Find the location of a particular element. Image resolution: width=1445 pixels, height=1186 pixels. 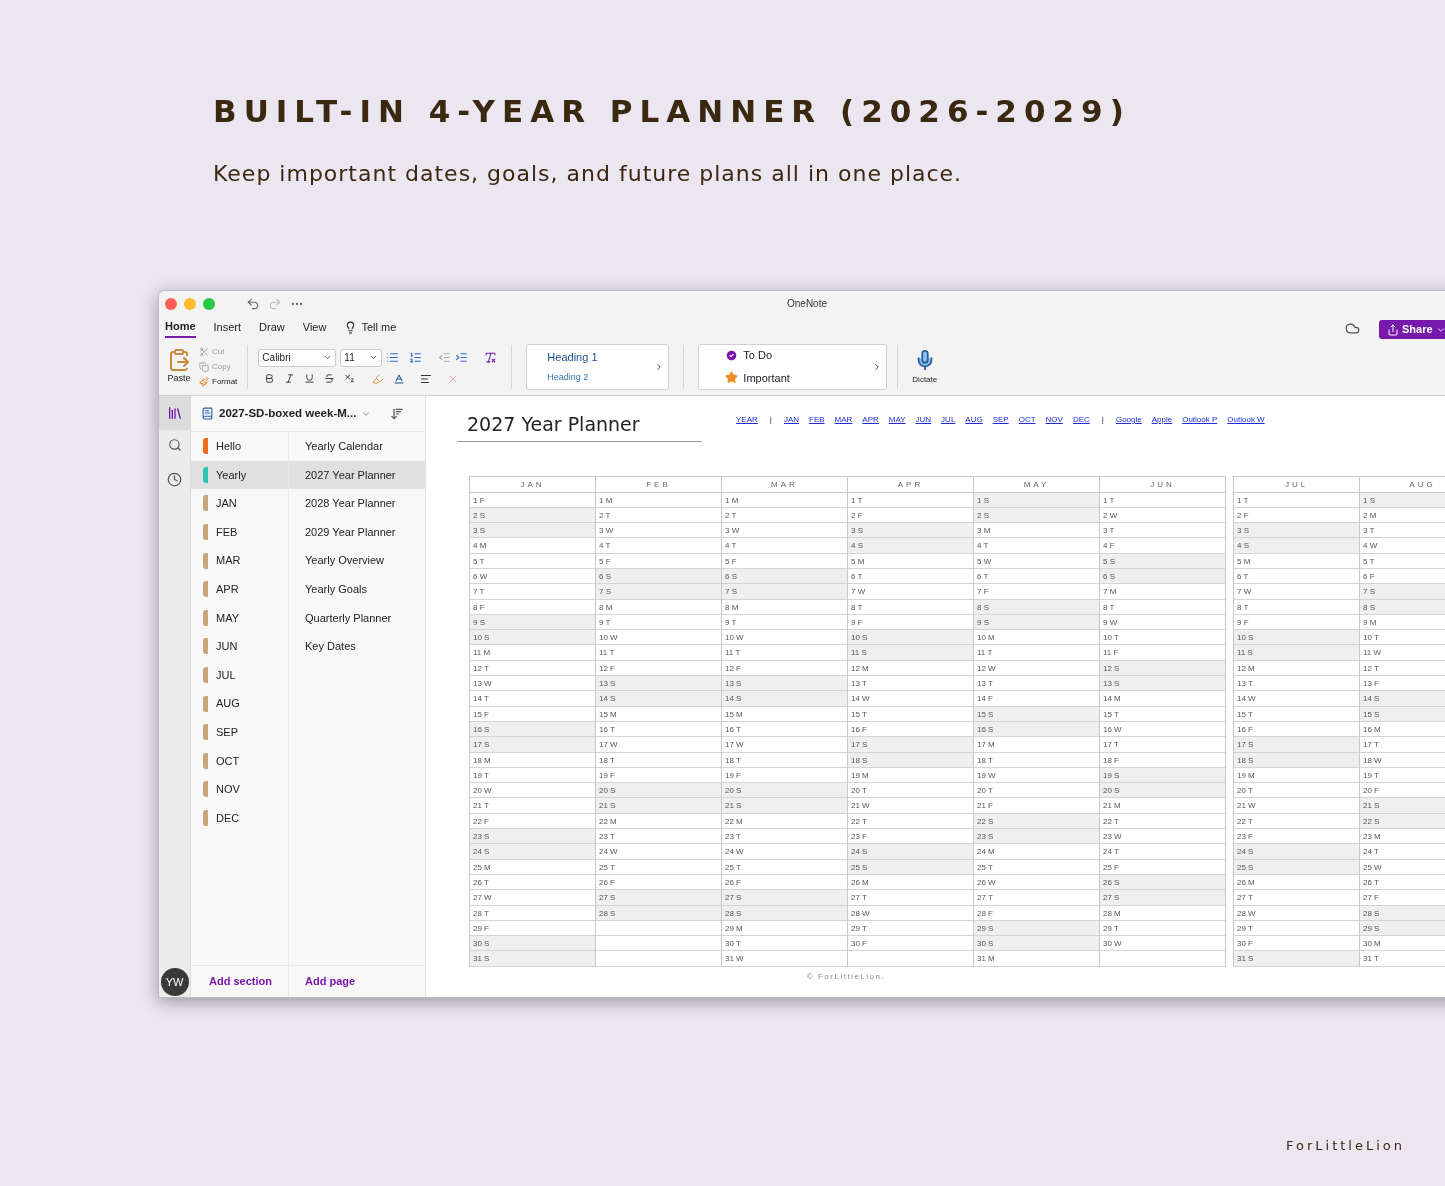

day-cell: 7 S is located at coordinates (784, 592).